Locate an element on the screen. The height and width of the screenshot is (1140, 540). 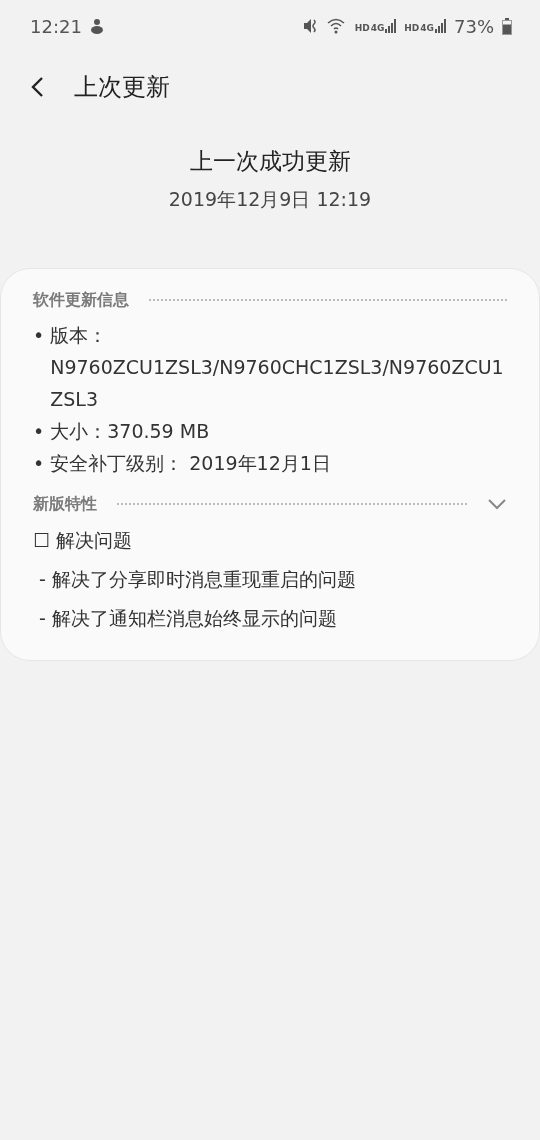
note-text: - 解决了分享即时消息重现重启的问题 is located at coordinates (197, 579).